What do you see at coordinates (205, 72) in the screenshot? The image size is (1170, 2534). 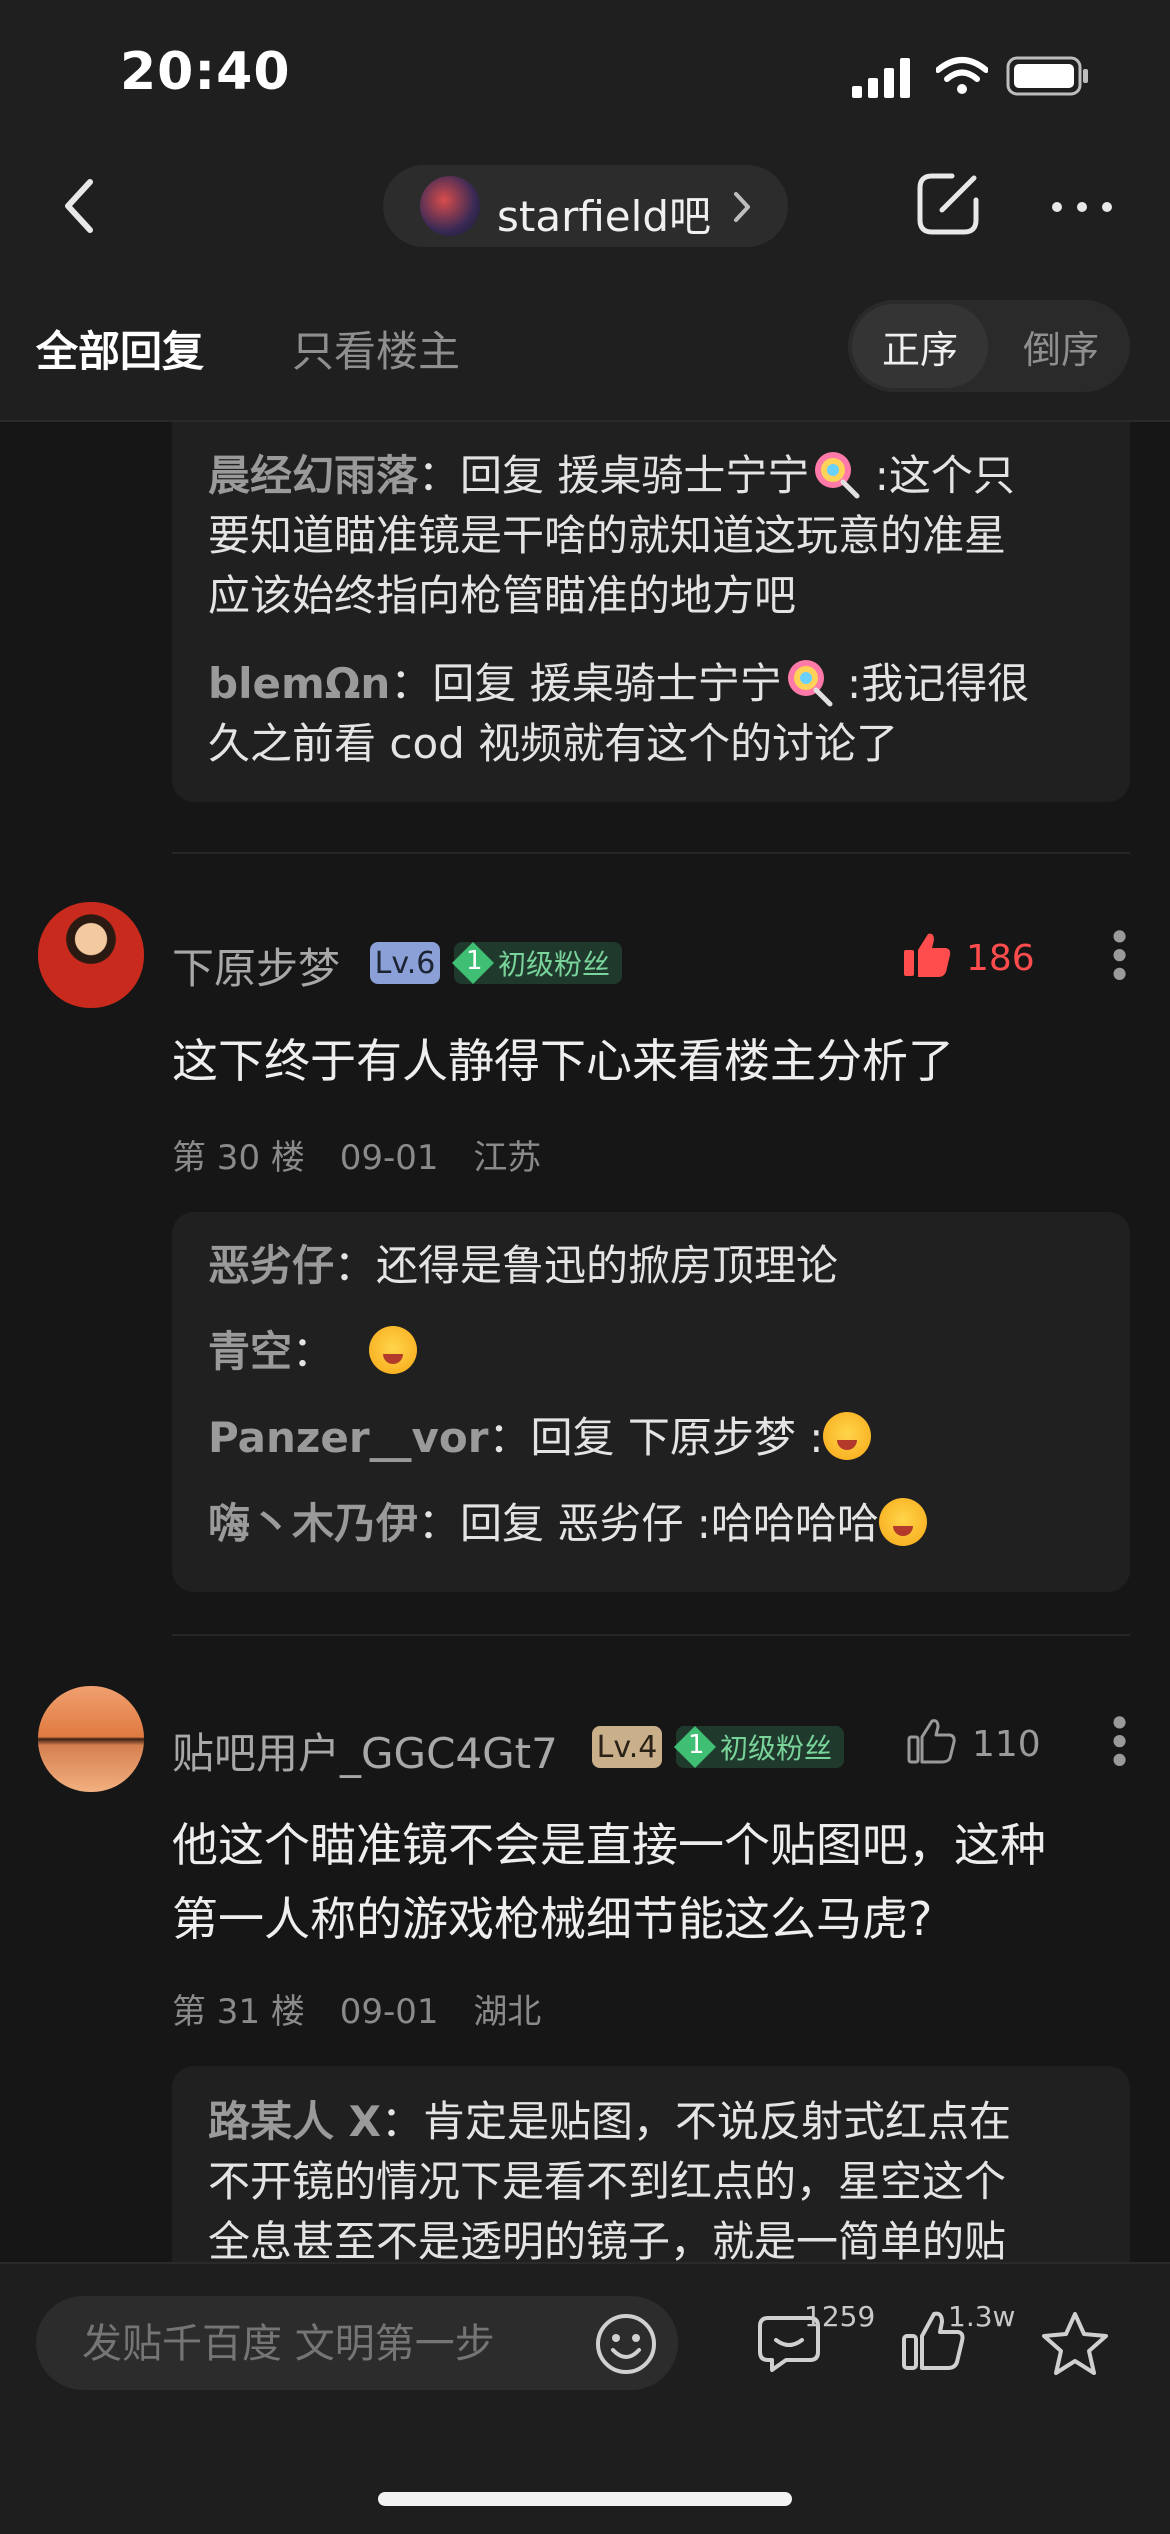 I see `status-time: 20:40` at bounding box center [205, 72].